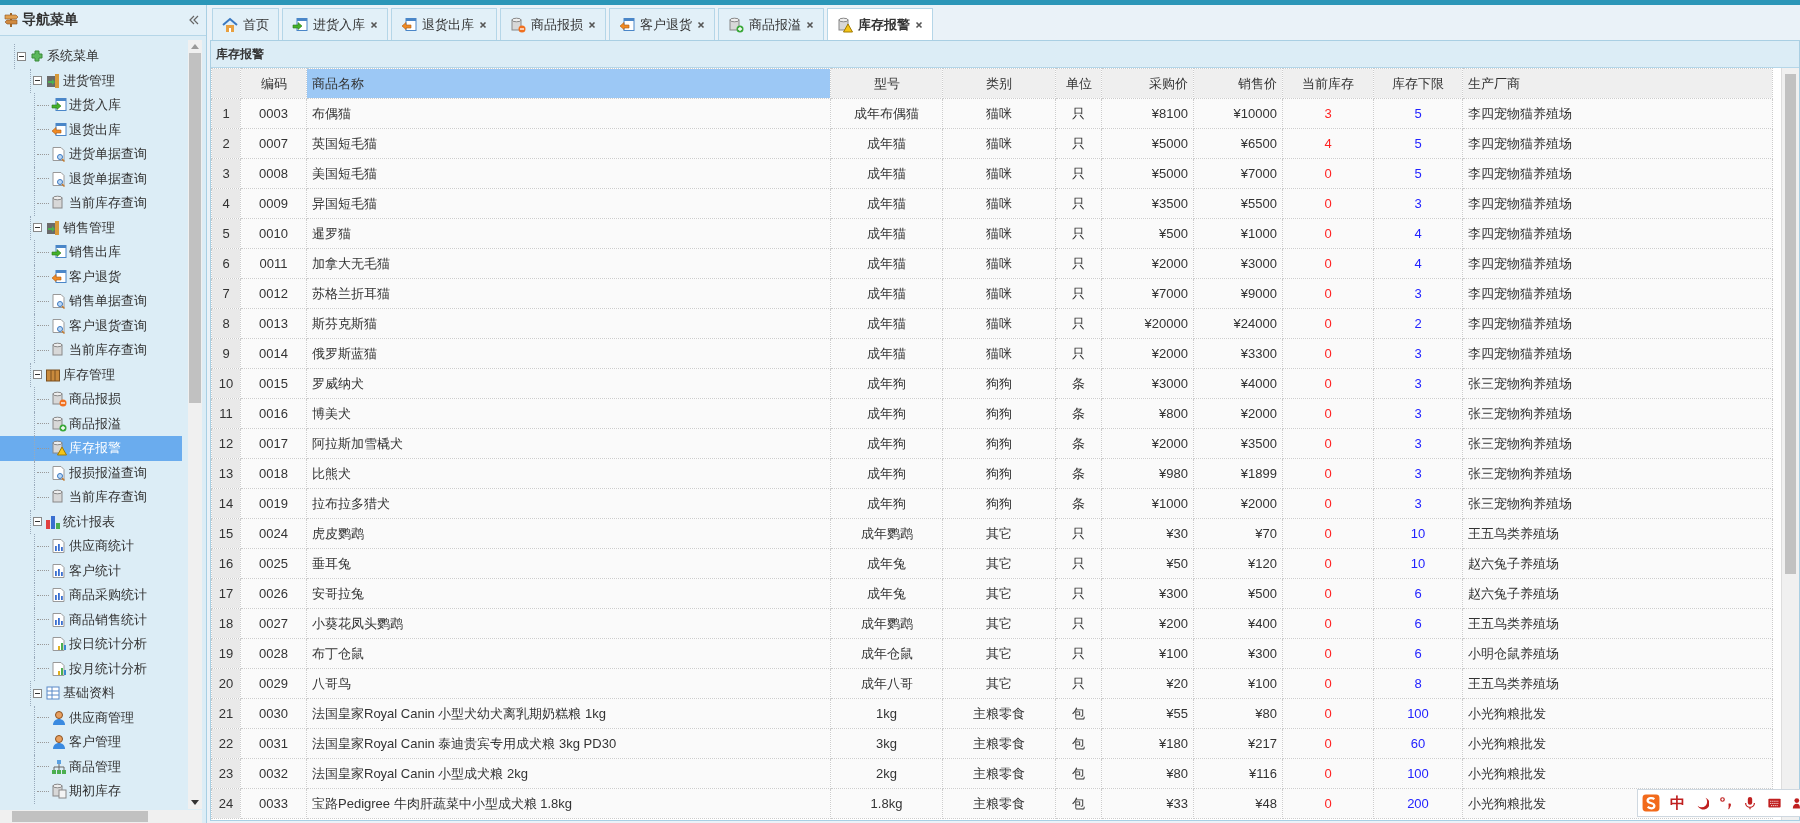 This screenshot has height=823, width=1800. What do you see at coordinates (91, 570) in the screenshot?
I see `tree-item: 客户统计` at bounding box center [91, 570].